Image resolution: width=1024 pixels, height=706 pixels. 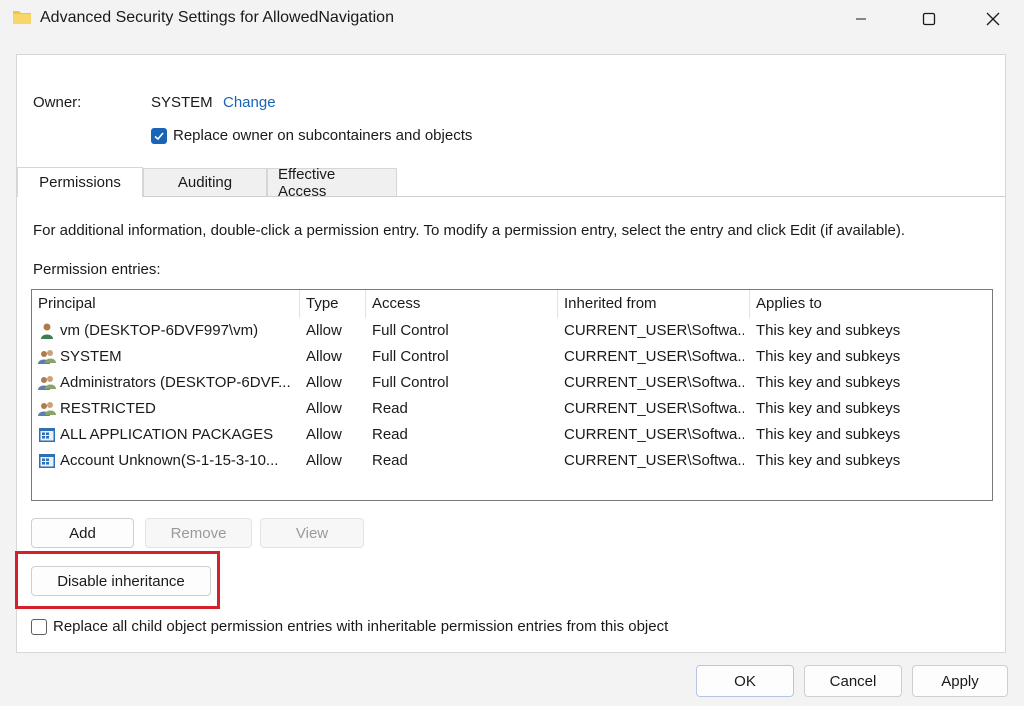 I want to click on maximize-button, so click(x=929, y=19).